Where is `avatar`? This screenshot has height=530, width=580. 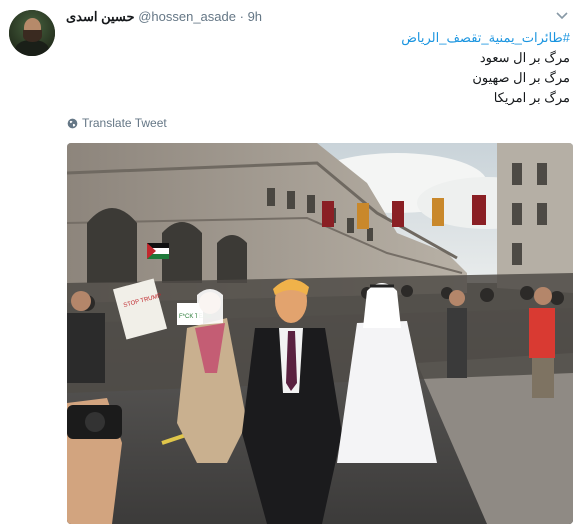
avatar is located at coordinates (32, 33).